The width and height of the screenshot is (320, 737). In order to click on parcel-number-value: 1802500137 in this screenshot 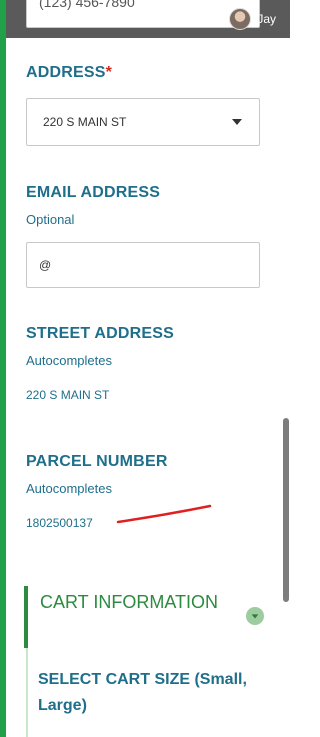, I will do `click(59, 523)`.